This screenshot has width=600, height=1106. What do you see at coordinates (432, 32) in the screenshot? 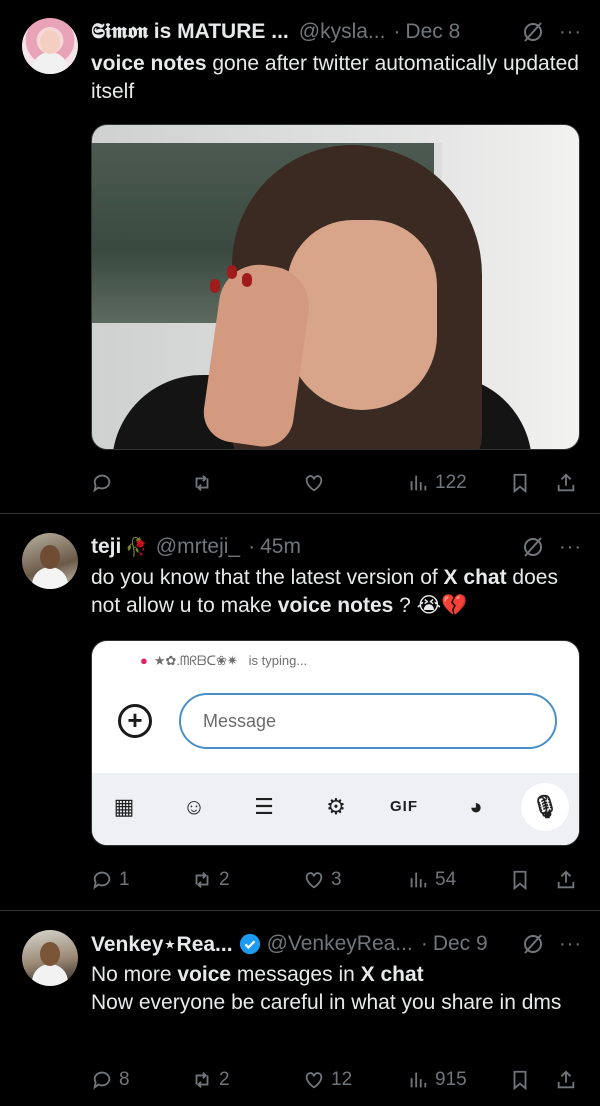
I see `timestamp: Dec 8` at bounding box center [432, 32].